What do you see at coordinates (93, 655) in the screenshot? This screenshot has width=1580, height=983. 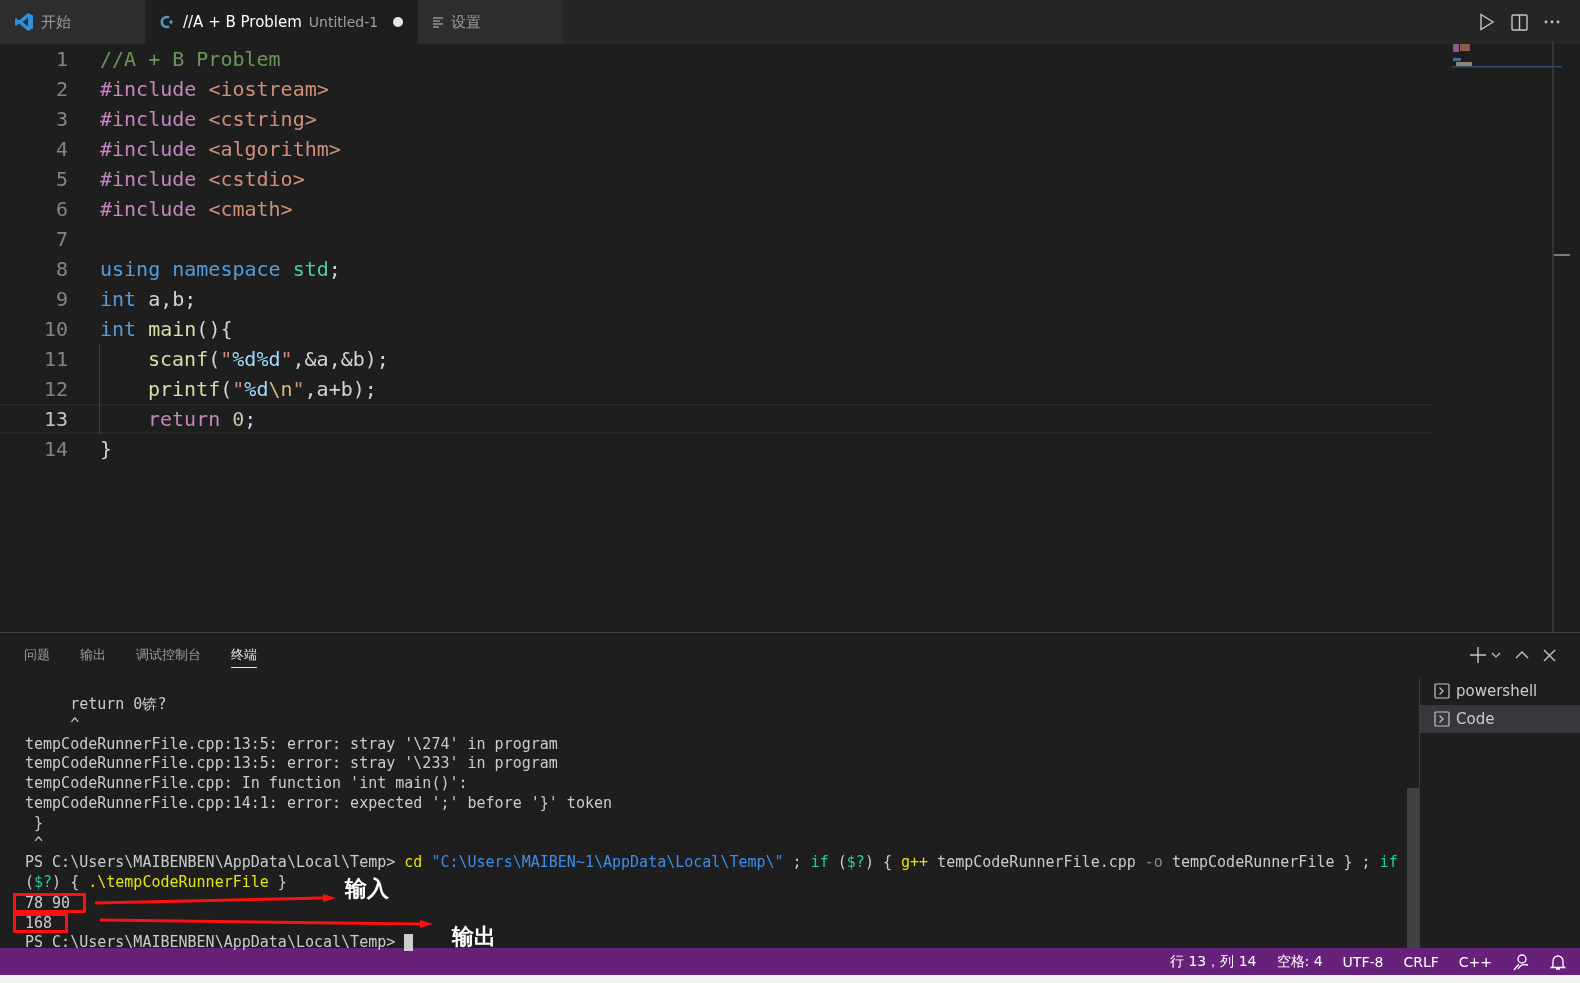 I see `panel-tab: 输出` at bounding box center [93, 655].